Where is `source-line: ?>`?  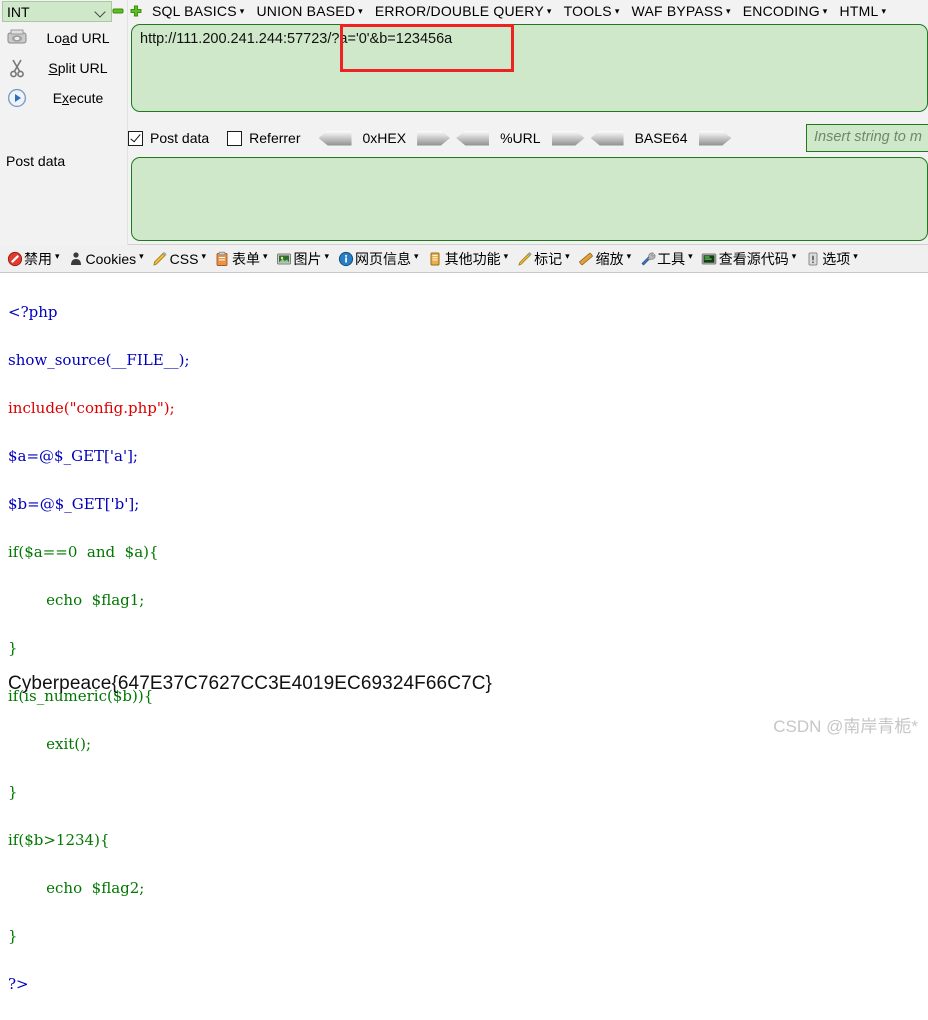 source-line: ?> is located at coordinates (468, 984).